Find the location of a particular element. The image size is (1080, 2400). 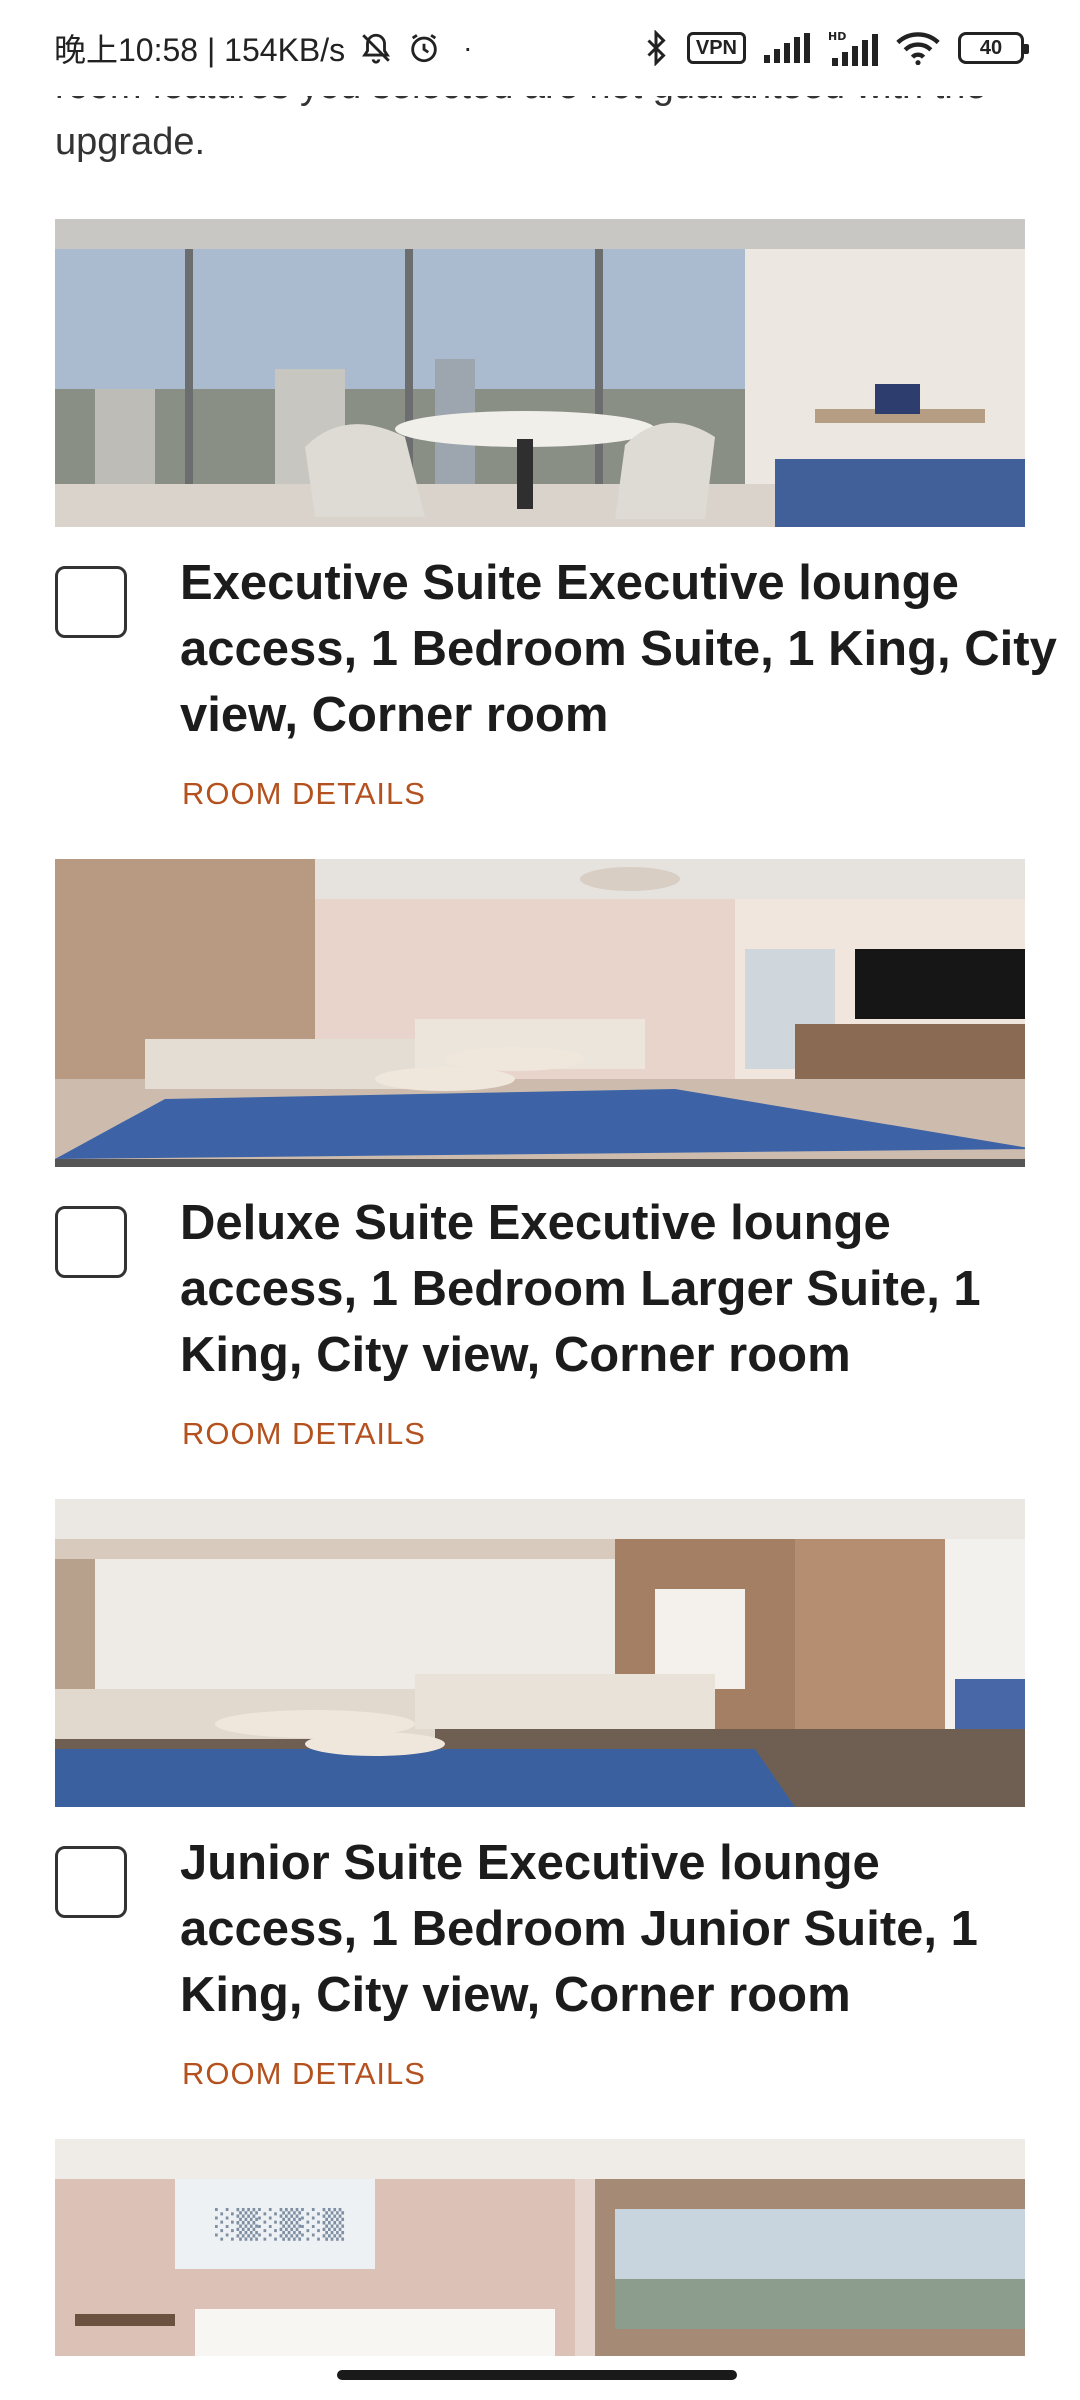

svg-text: HD is located at coordinates (837, 36).